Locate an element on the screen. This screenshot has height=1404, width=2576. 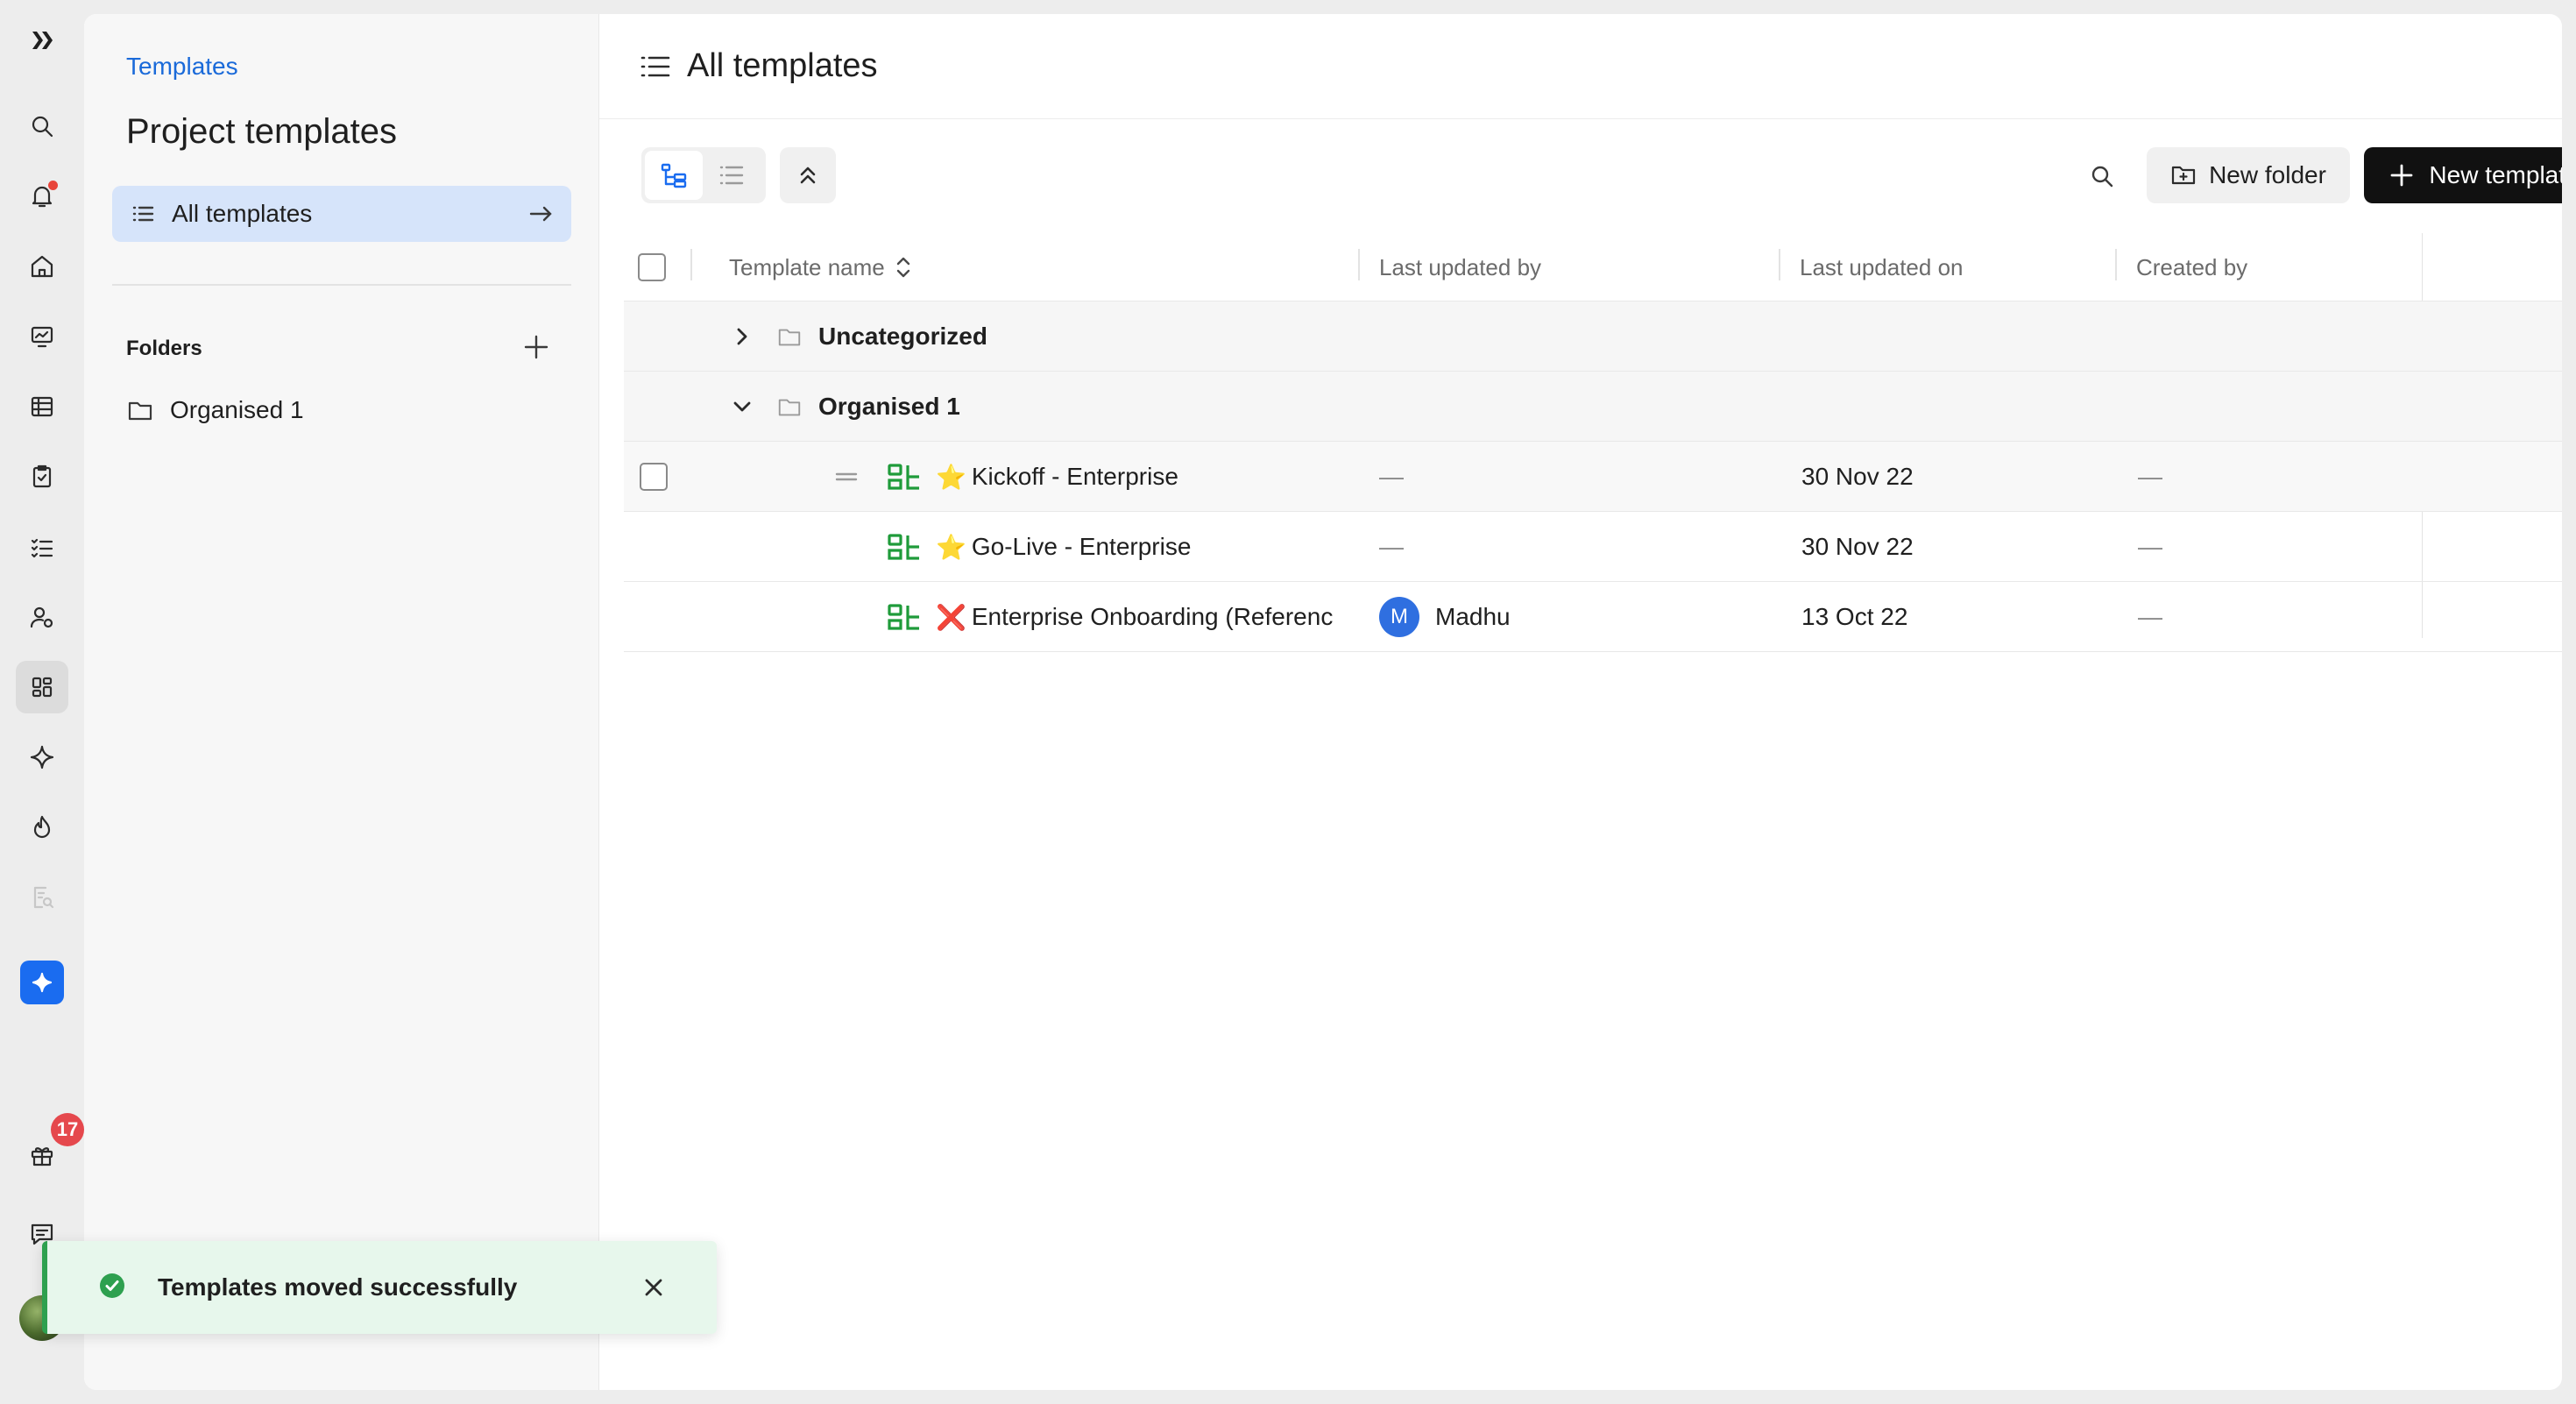
tree-view-button is located at coordinates (674, 175).